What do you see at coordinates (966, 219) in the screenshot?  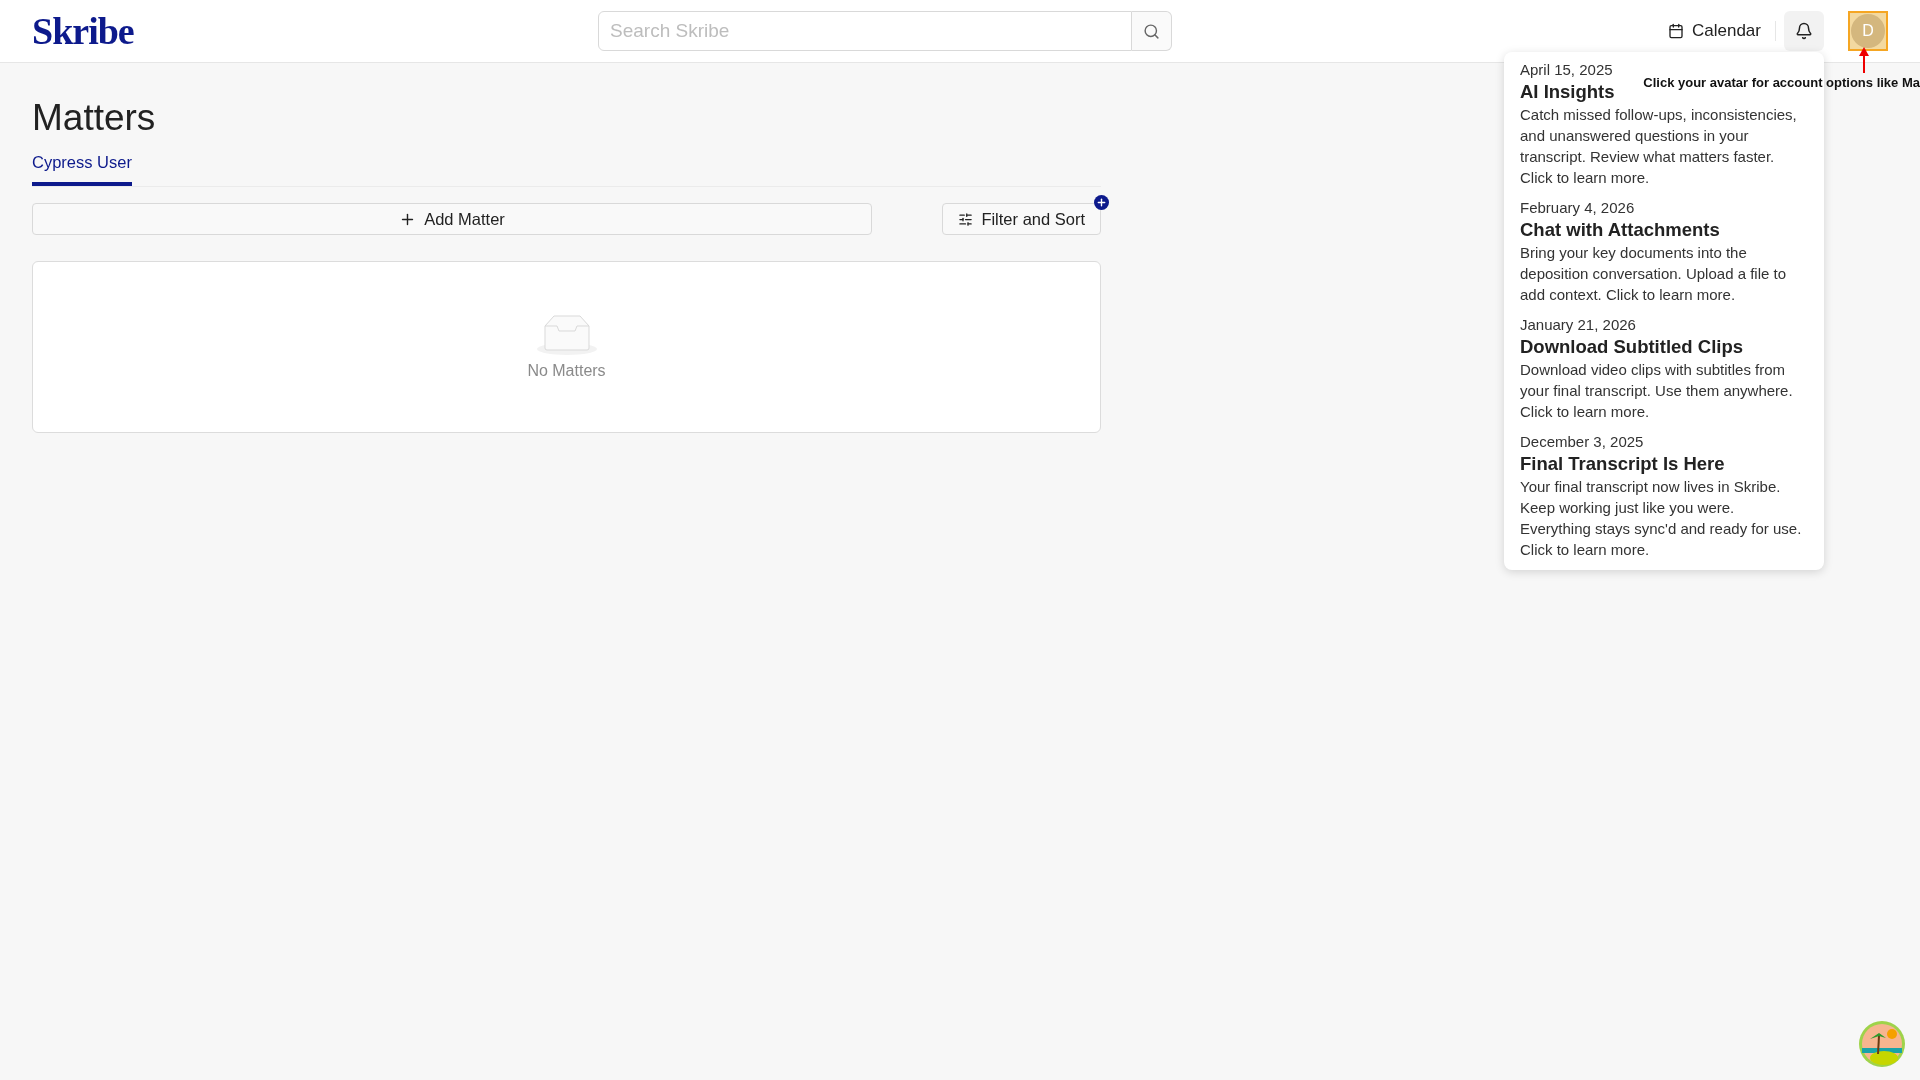 I see `sliders-icon` at bounding box center [966, 219].